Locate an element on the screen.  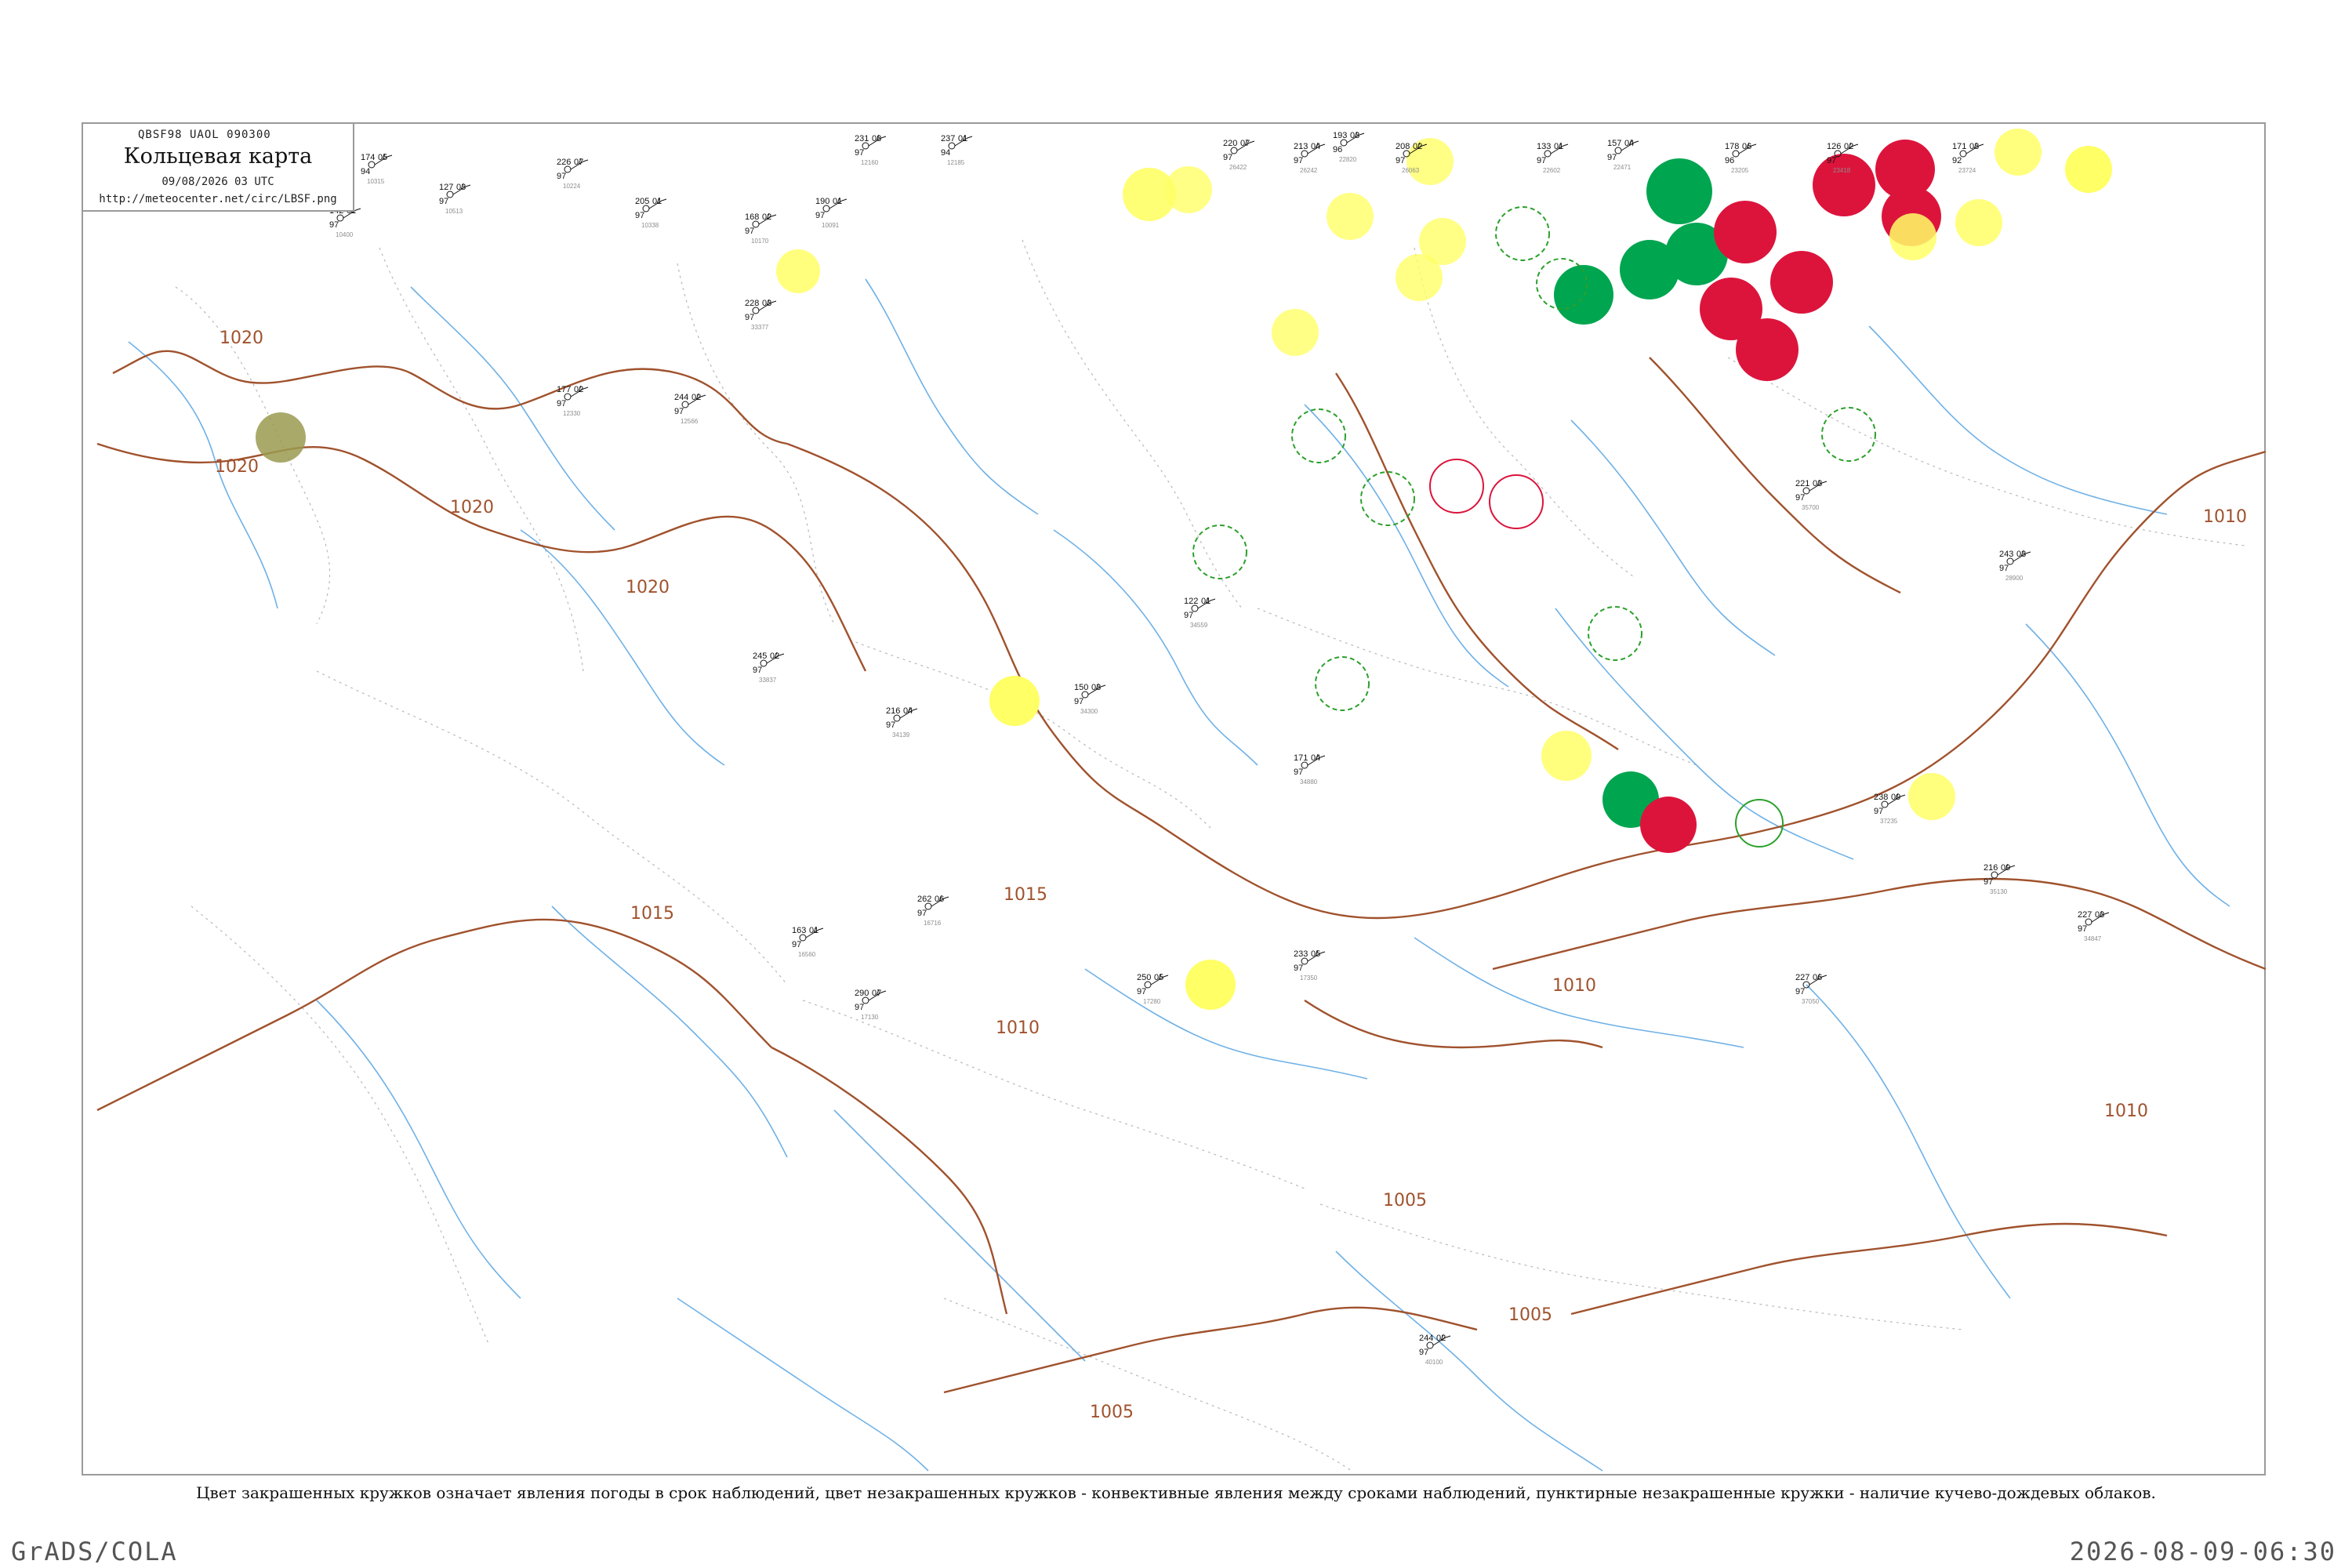
station-value: 227 is located at coordinates (2085, 915).